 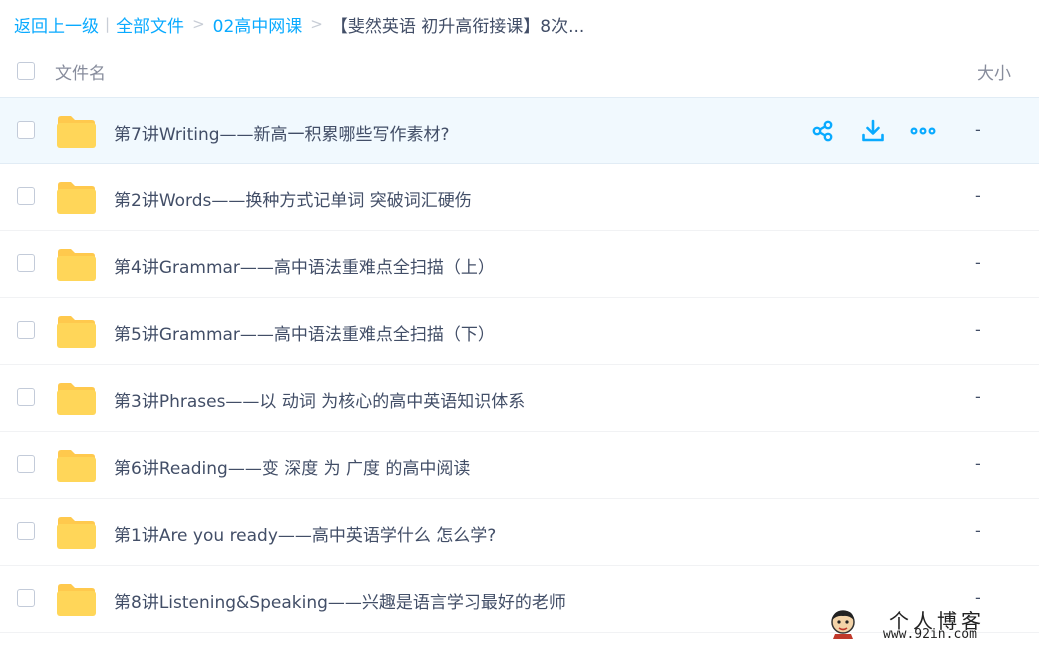 What do you see at coordinates (843, 624) in the screenshot?
I see `cartoon-avatar-icon` at bounding box center [843, 624].